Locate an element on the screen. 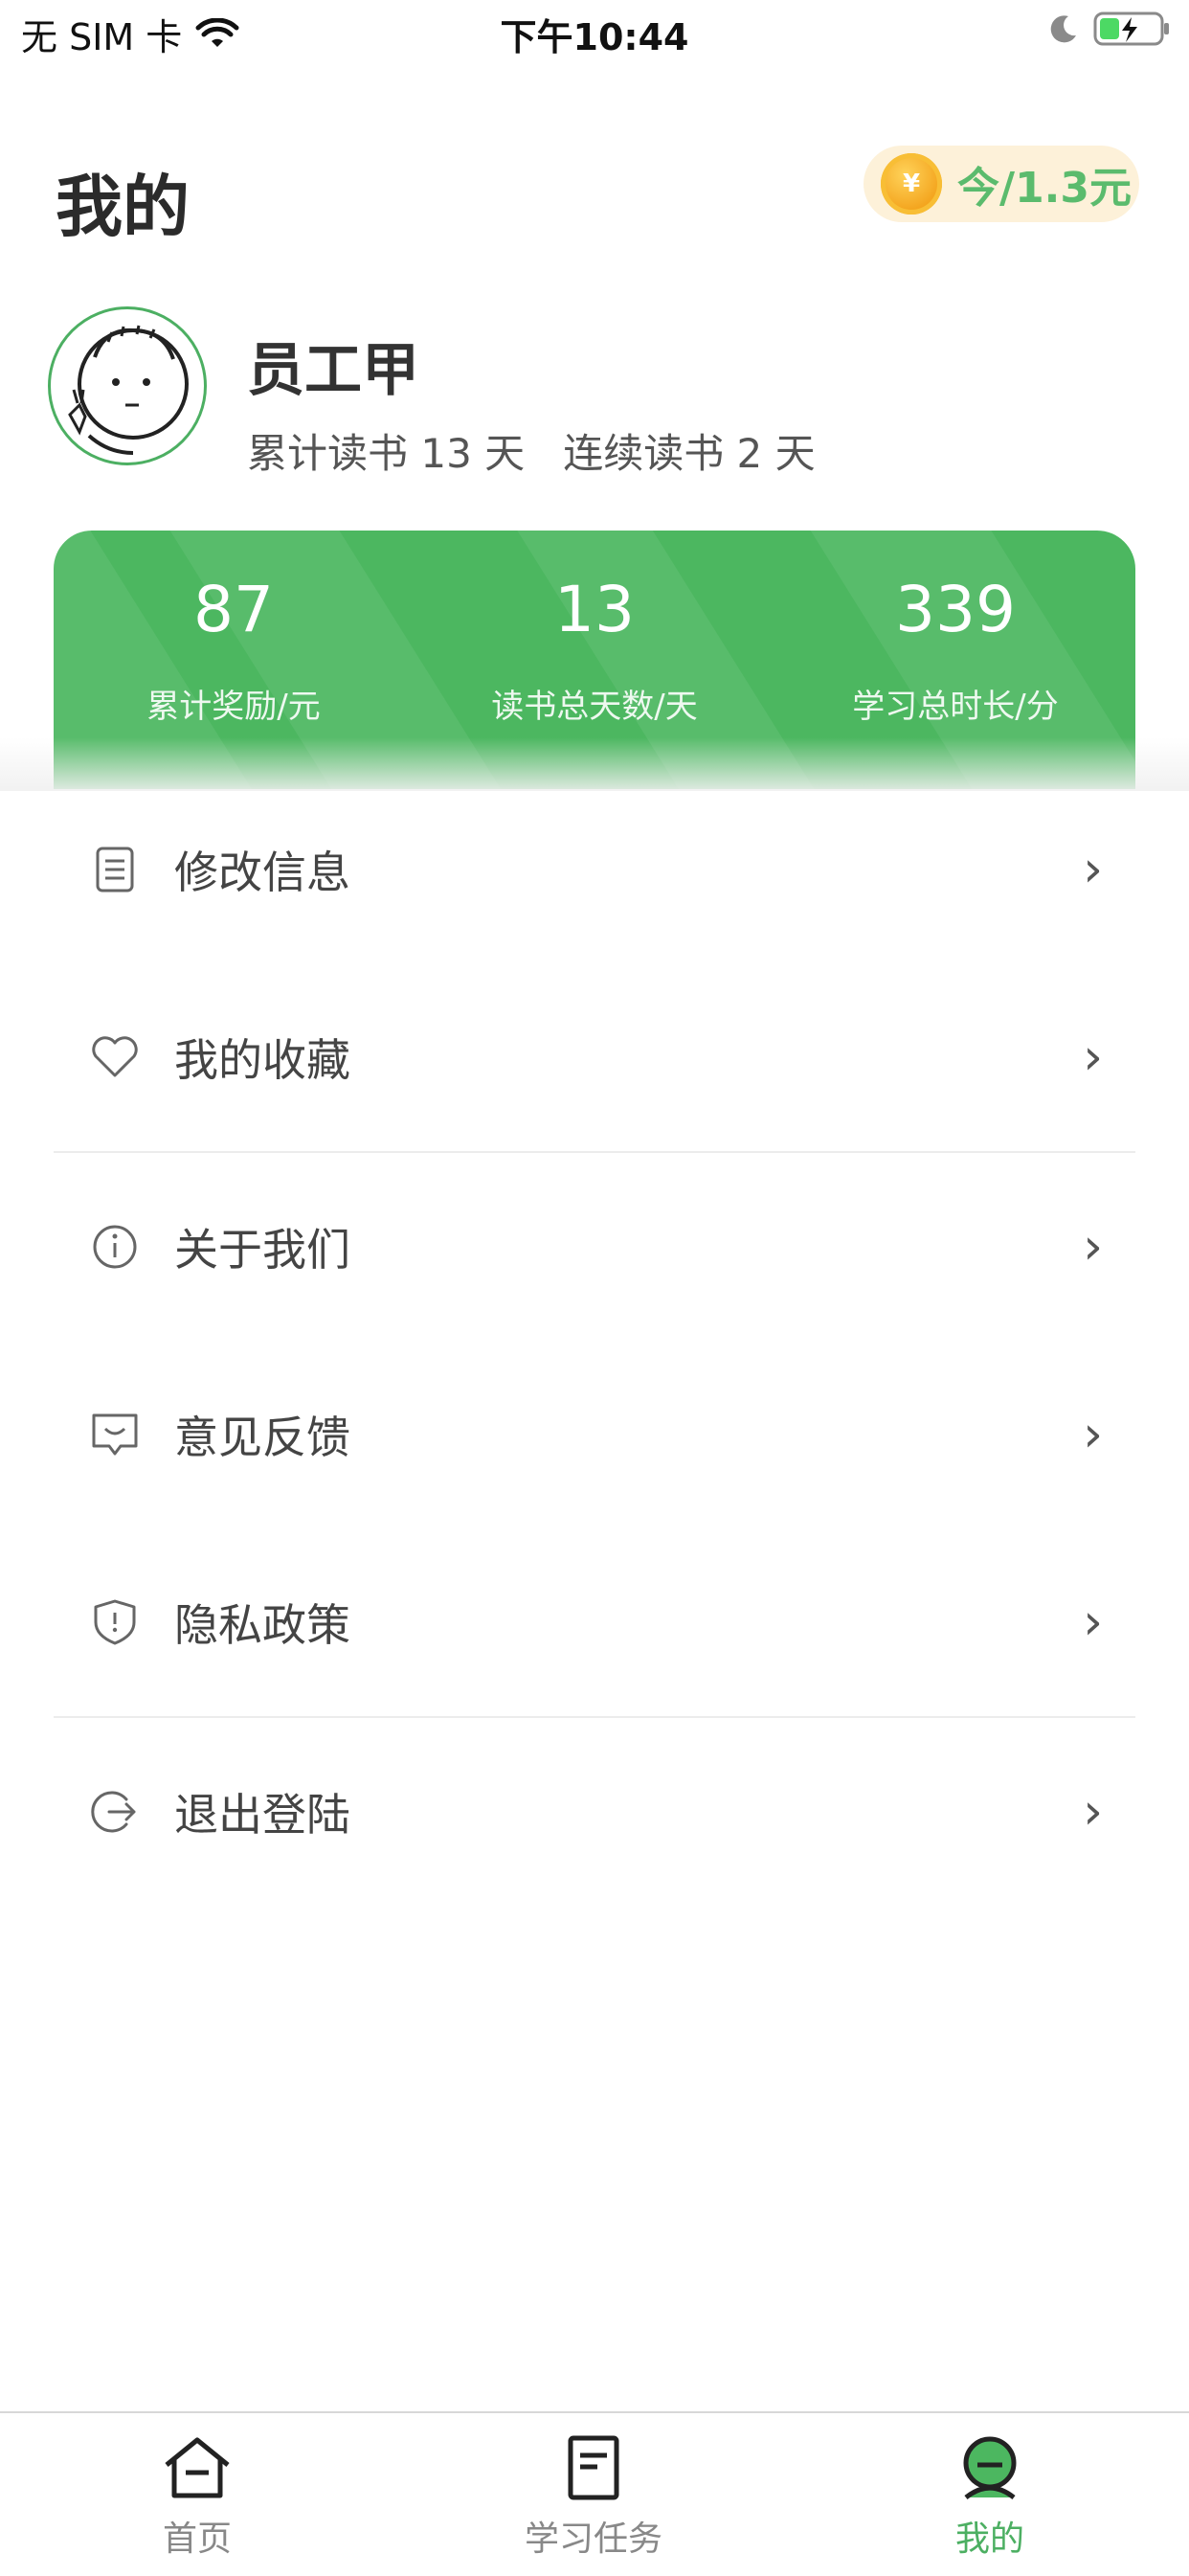 This screenshot has width=1189, height=2576. avatar-cartoon-icon is located at coordinates (128, 390).